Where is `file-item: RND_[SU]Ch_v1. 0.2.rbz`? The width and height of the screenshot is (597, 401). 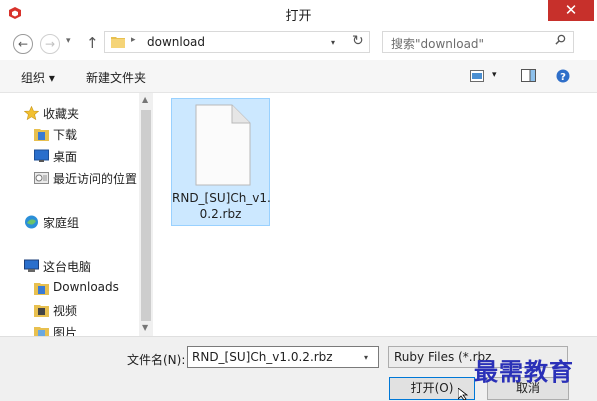 file-item: RND_[SU]Ch_v1. 0.2.rbz is located at coordinates (221, 162).